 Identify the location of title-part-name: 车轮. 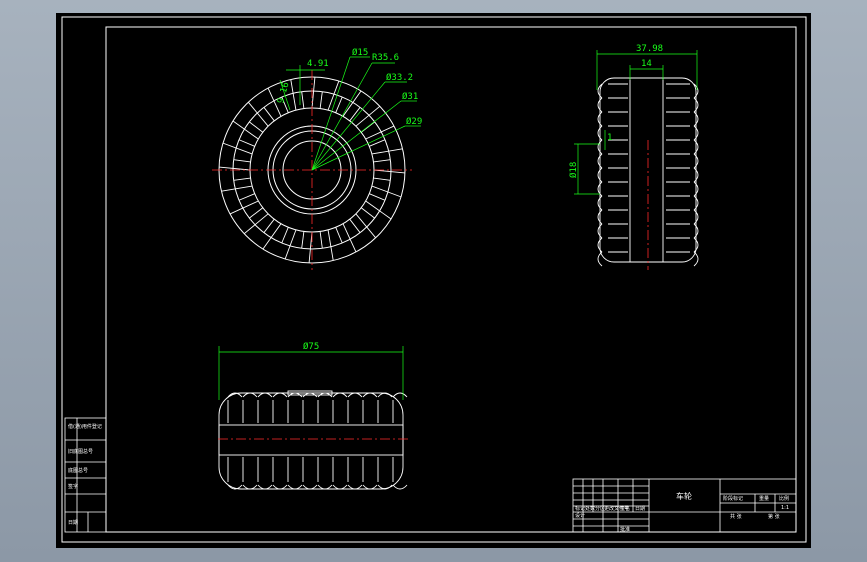
(684, 496).